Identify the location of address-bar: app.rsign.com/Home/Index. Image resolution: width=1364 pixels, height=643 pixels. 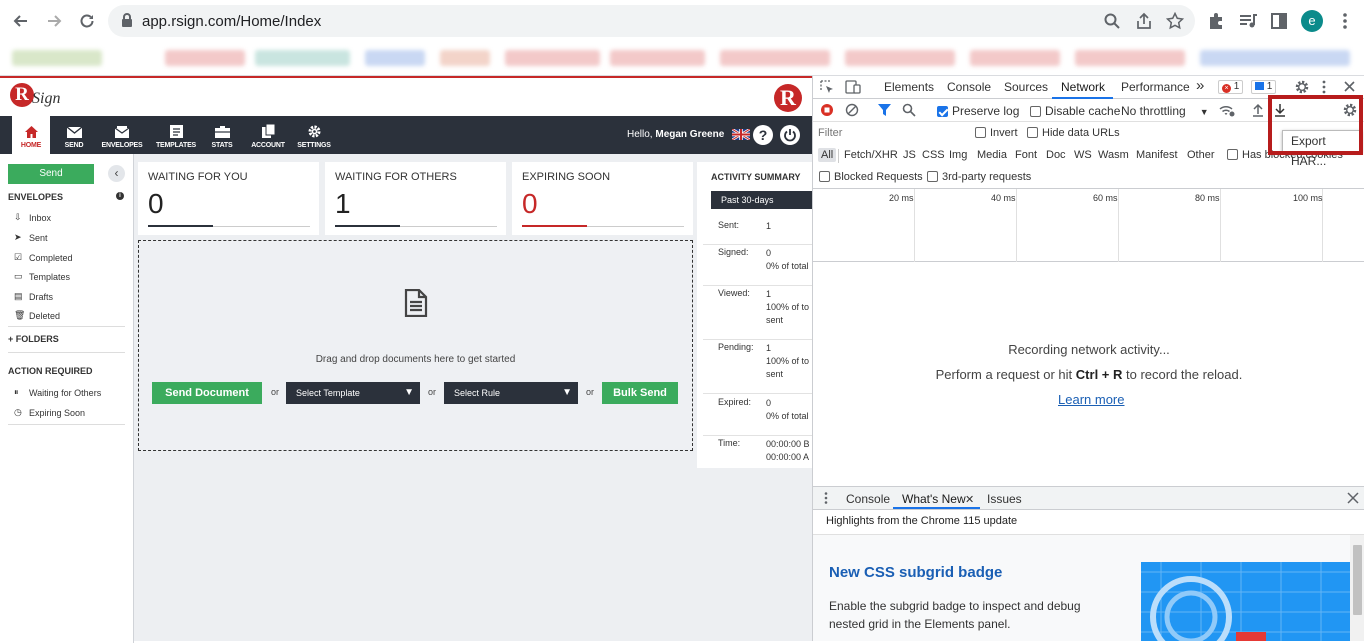
(651, 21).